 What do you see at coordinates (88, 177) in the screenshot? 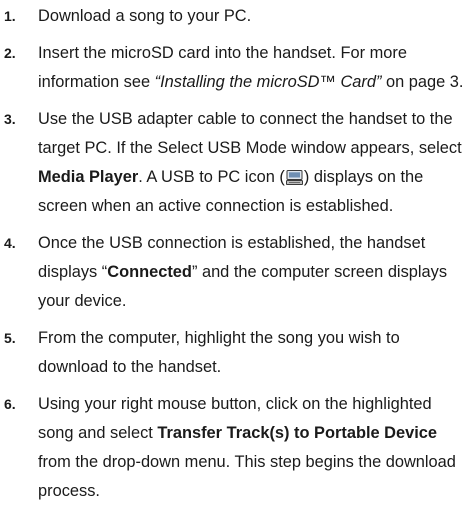
I see `media-player-option: Media Player` at bounding box center [88, 177].